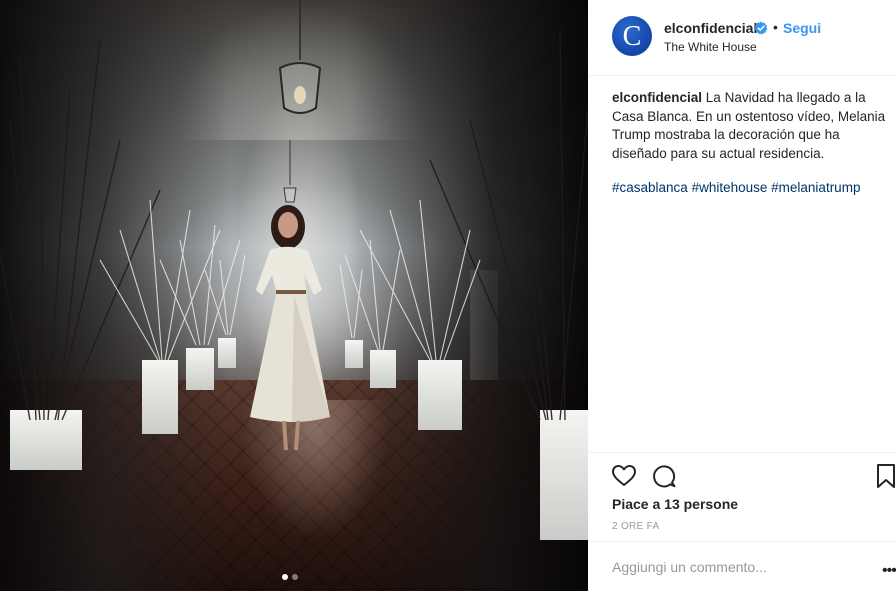 The height and width of the screenshot is (591, 896). Describe the element at coordinates (657, 97) in the screenshot. I see `caption-username: elconfidencial` at that location.